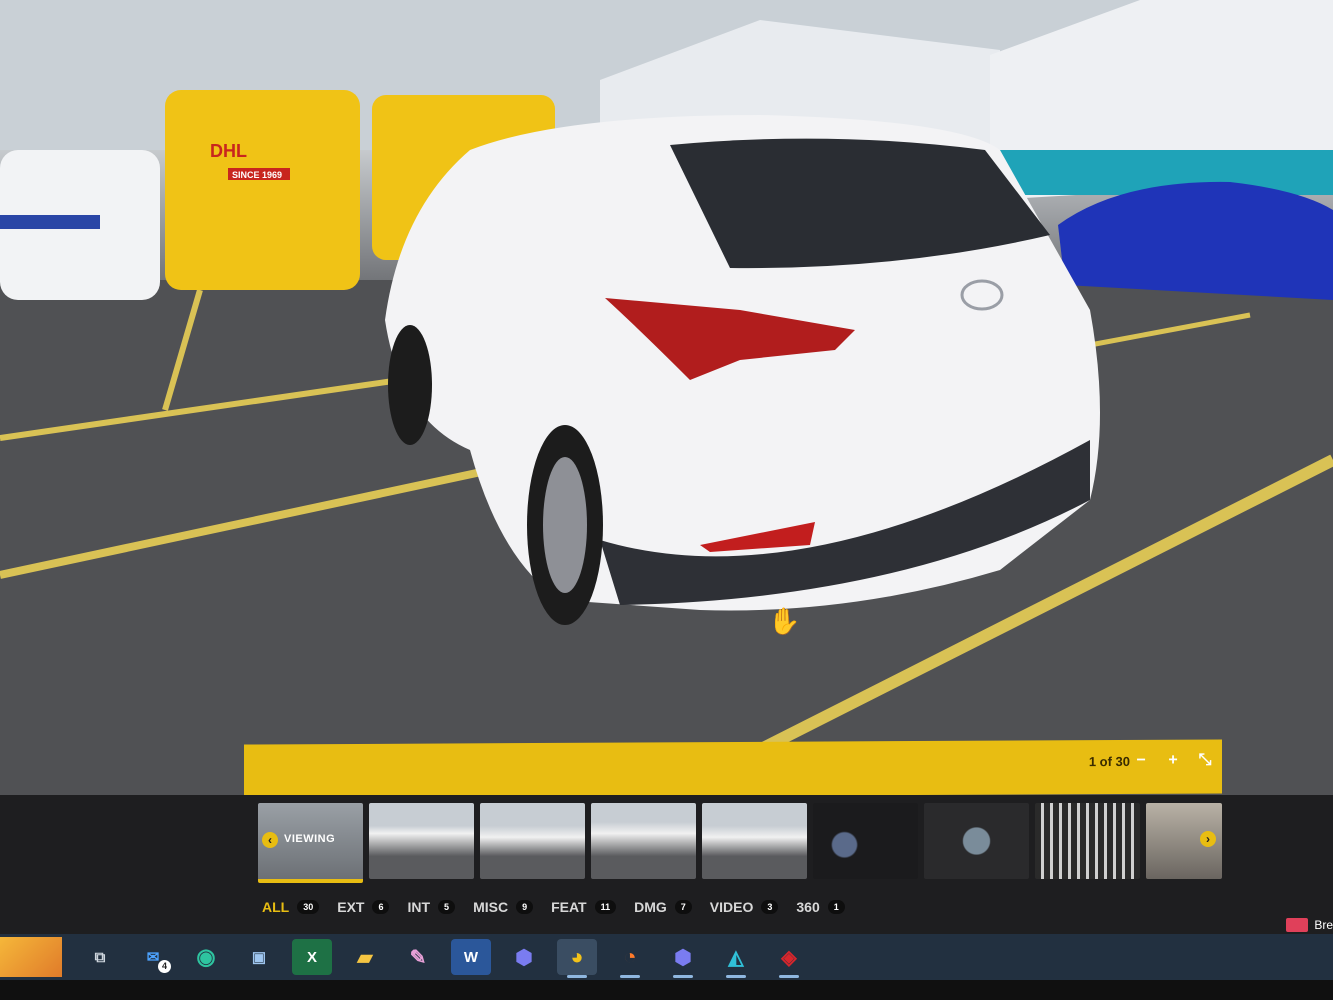 This screenshot has width=1333, height=1000. Describe the element at coordinates (1323, 925) in the screenshot. I see `tray-text: Bre` at that location.